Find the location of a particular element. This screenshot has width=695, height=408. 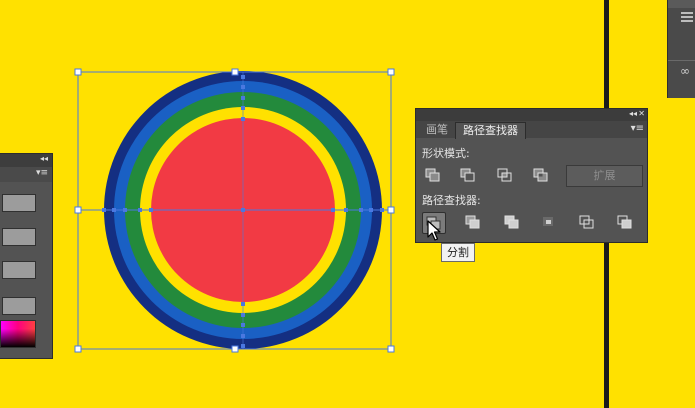

merge-icon is located at coordinates (511, 222).